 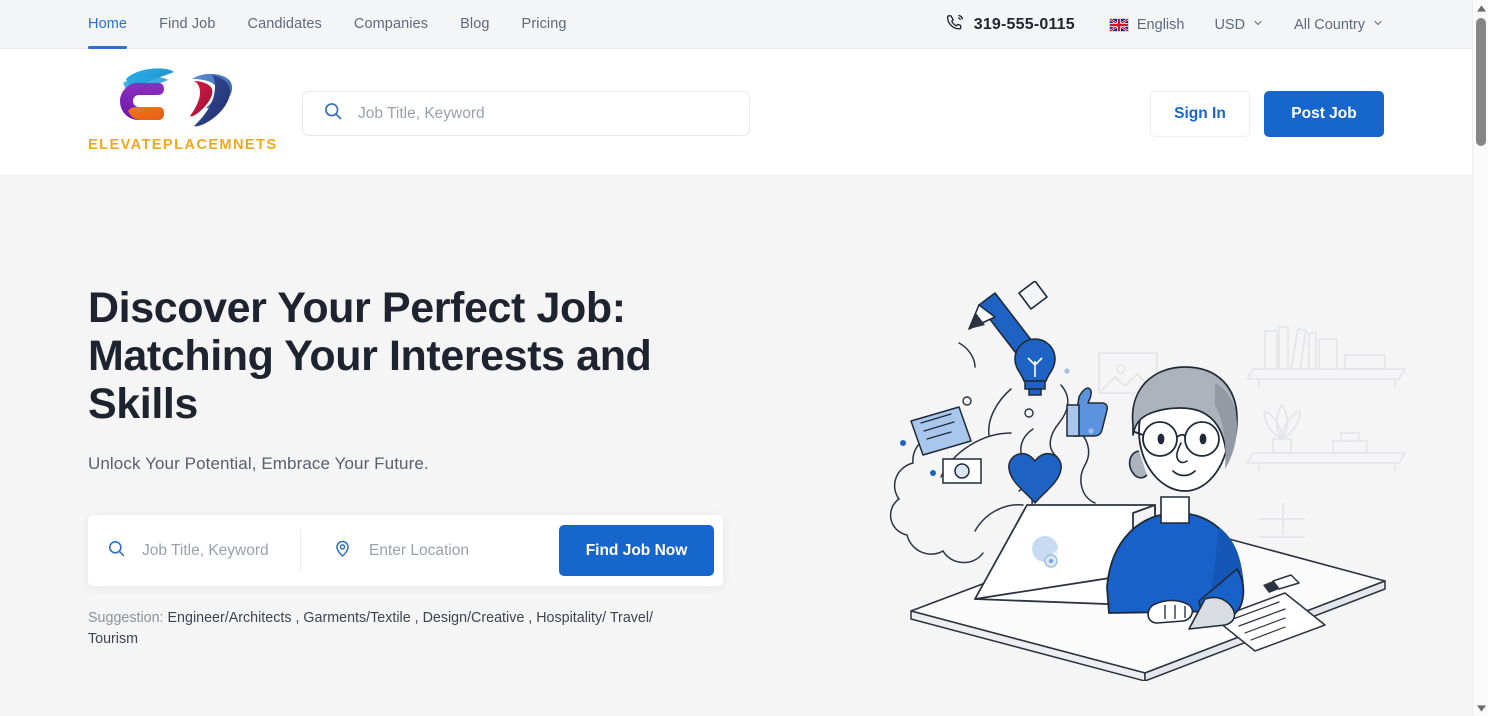 I want to click on phone-number: 319-555-0115, so click(x=1024, y=24).